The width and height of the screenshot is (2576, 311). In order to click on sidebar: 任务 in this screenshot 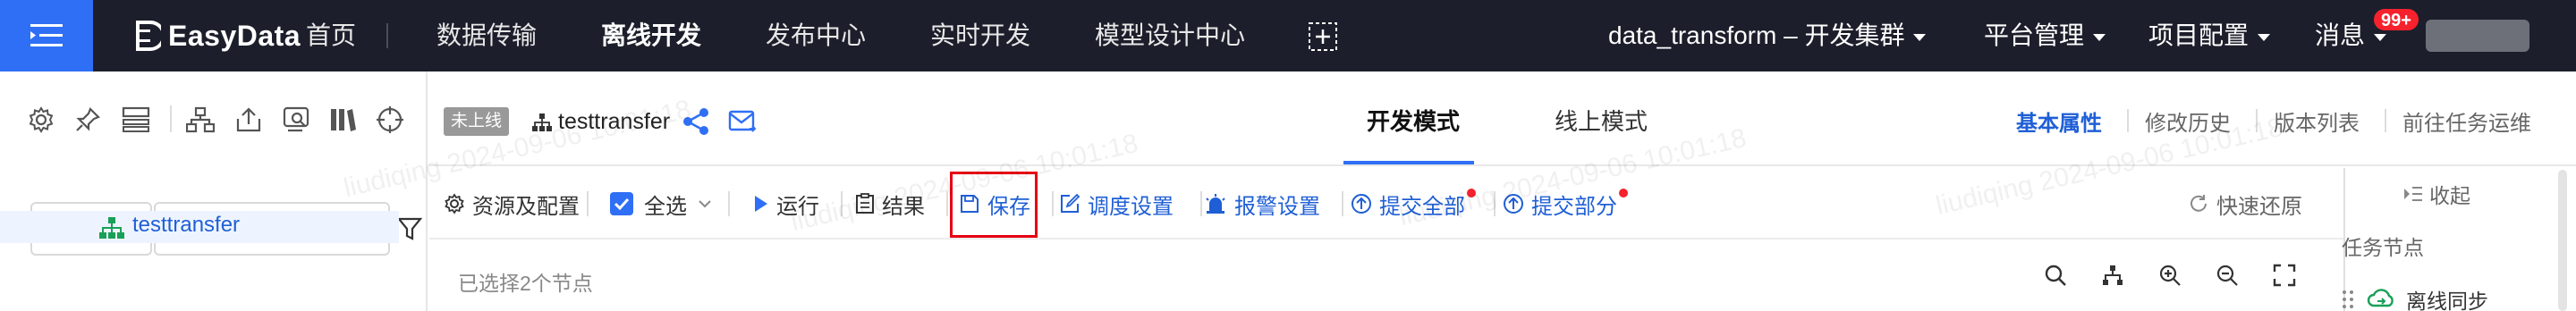, I will do `click(214, 191)`.